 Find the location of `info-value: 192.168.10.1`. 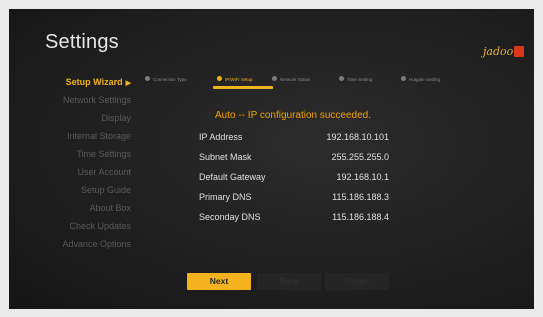

info-value: 192.168.10.1 is located at coordinates (362, 177).